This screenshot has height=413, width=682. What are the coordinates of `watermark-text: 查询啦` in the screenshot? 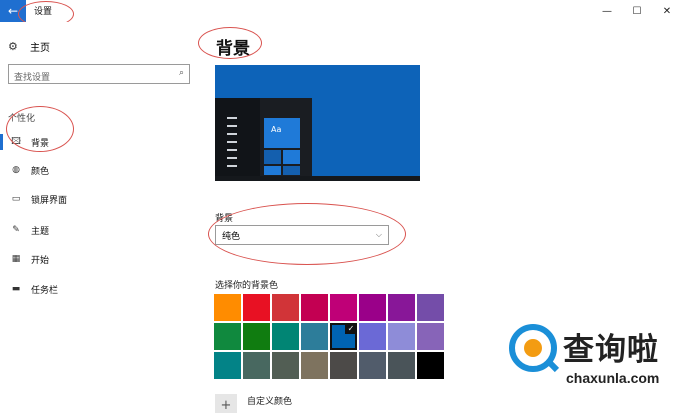 It's located at (611, 350).